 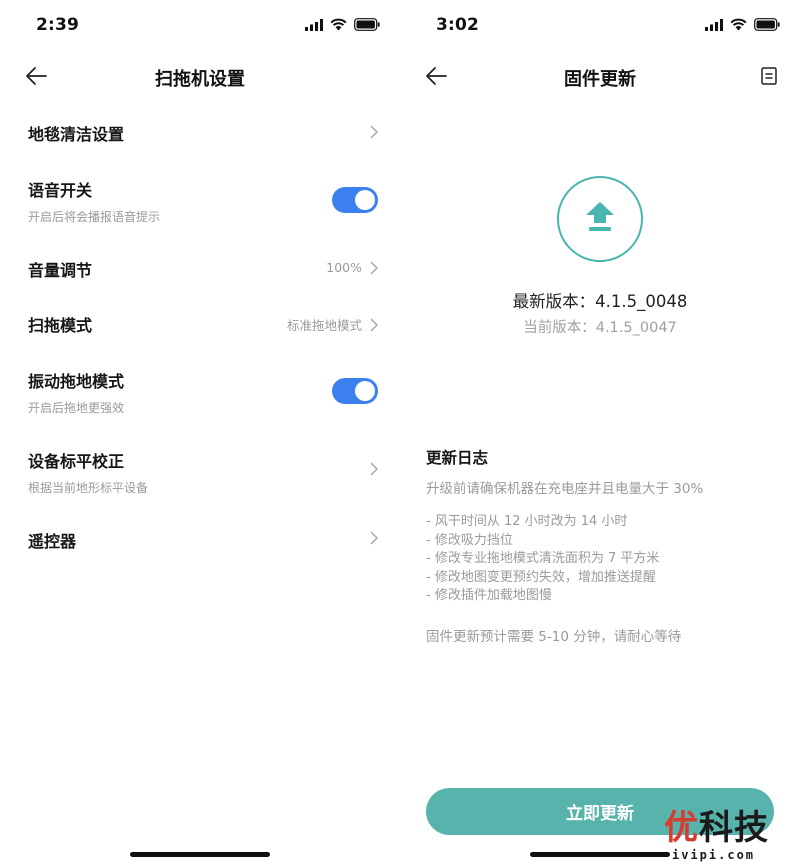 I want to click on watermark-url: ivipi.com, so click(x=714, y=855).